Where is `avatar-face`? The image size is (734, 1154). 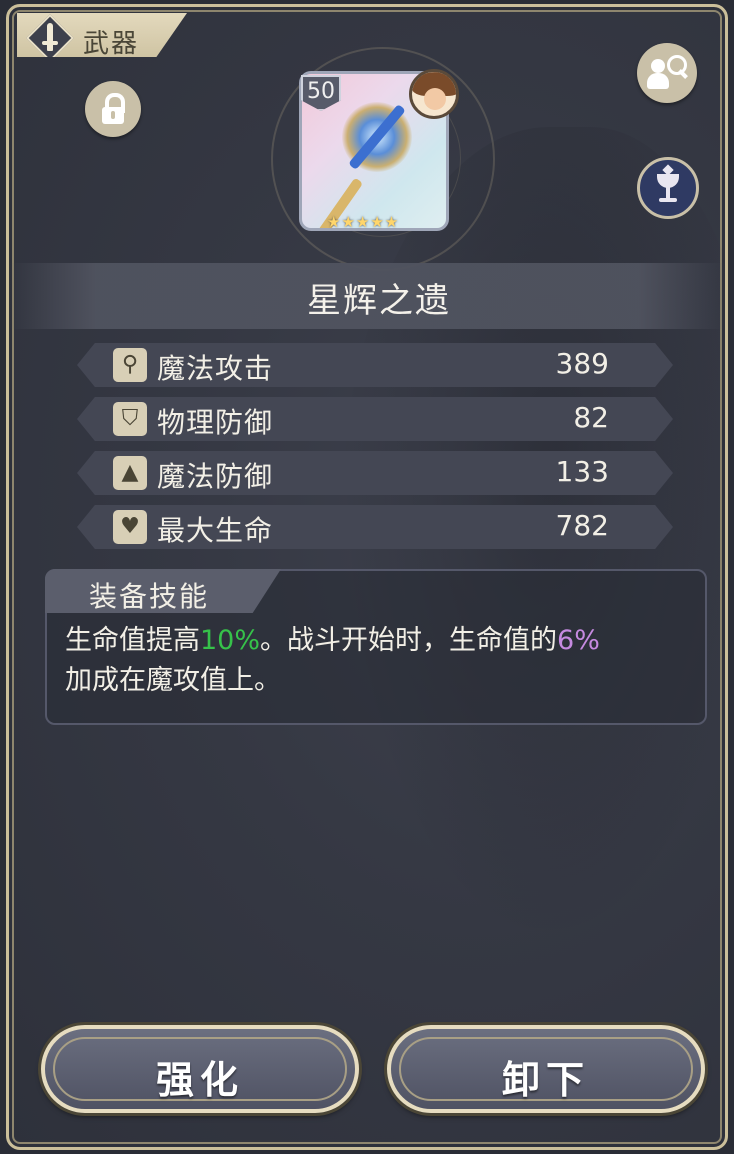 avatar-face is located at coordinates (435, 99).